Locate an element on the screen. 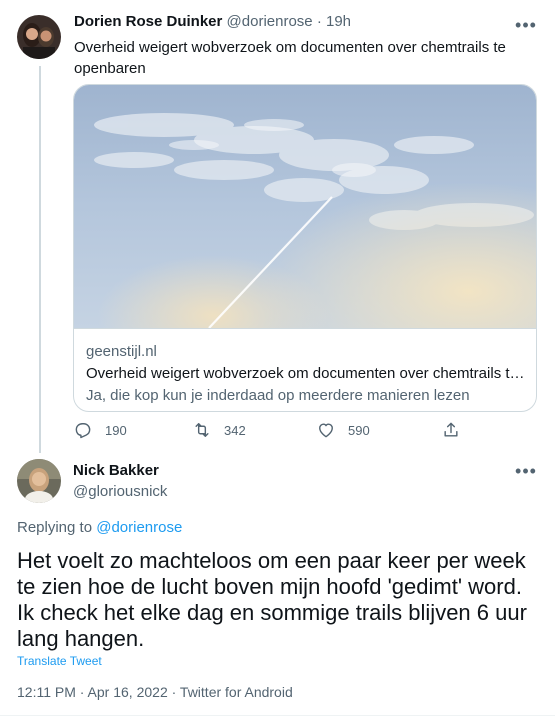 This screenshot has height=722, width=555. tweet1-header: Dorien Rose Duinker @dorienrose · 19h is located at coordinates (212, 21).